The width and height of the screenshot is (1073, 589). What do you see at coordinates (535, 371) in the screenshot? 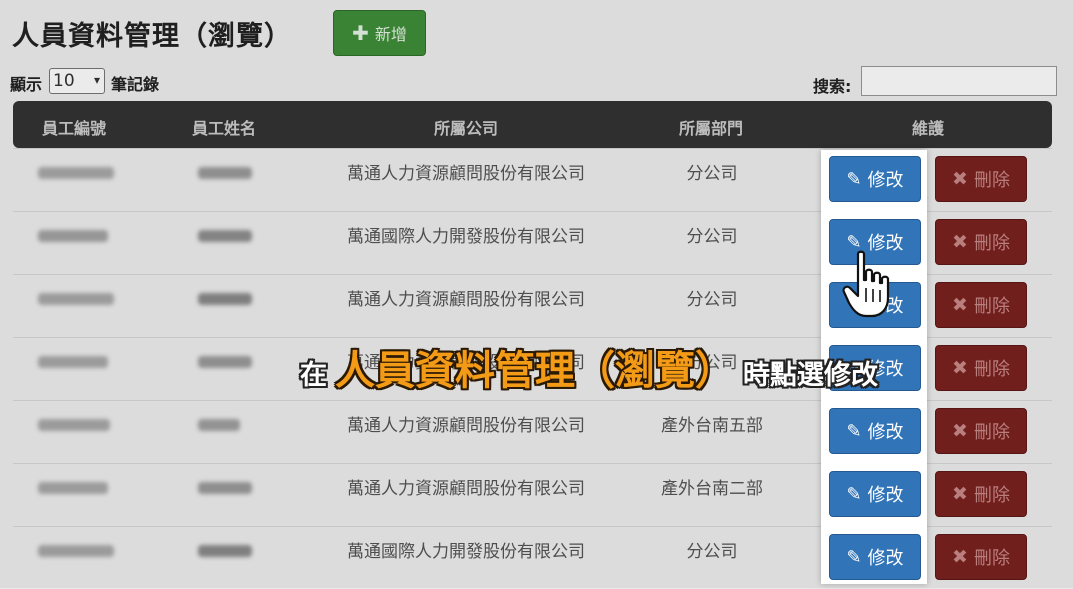
I see `caption-highlight: 人員資料管理（瀏覽）` at bounding box center [535, 371].